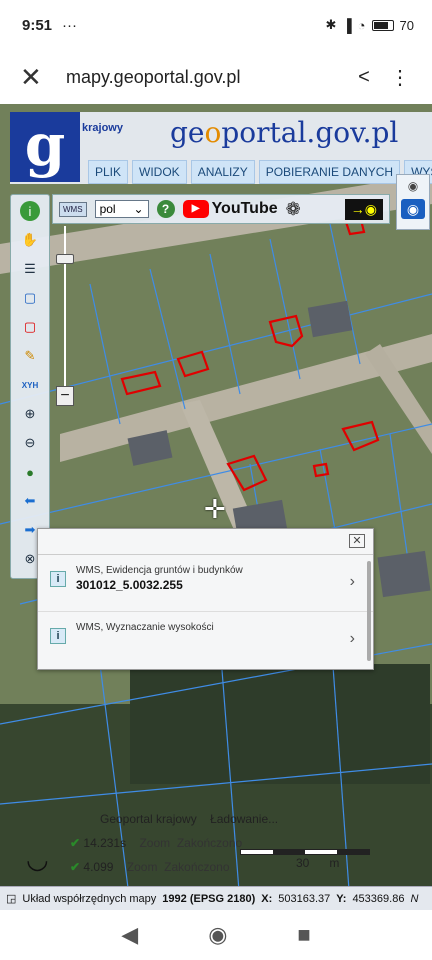 The image size is (432, 960). I want to click on popup-header: ✕, so click(205, 542).